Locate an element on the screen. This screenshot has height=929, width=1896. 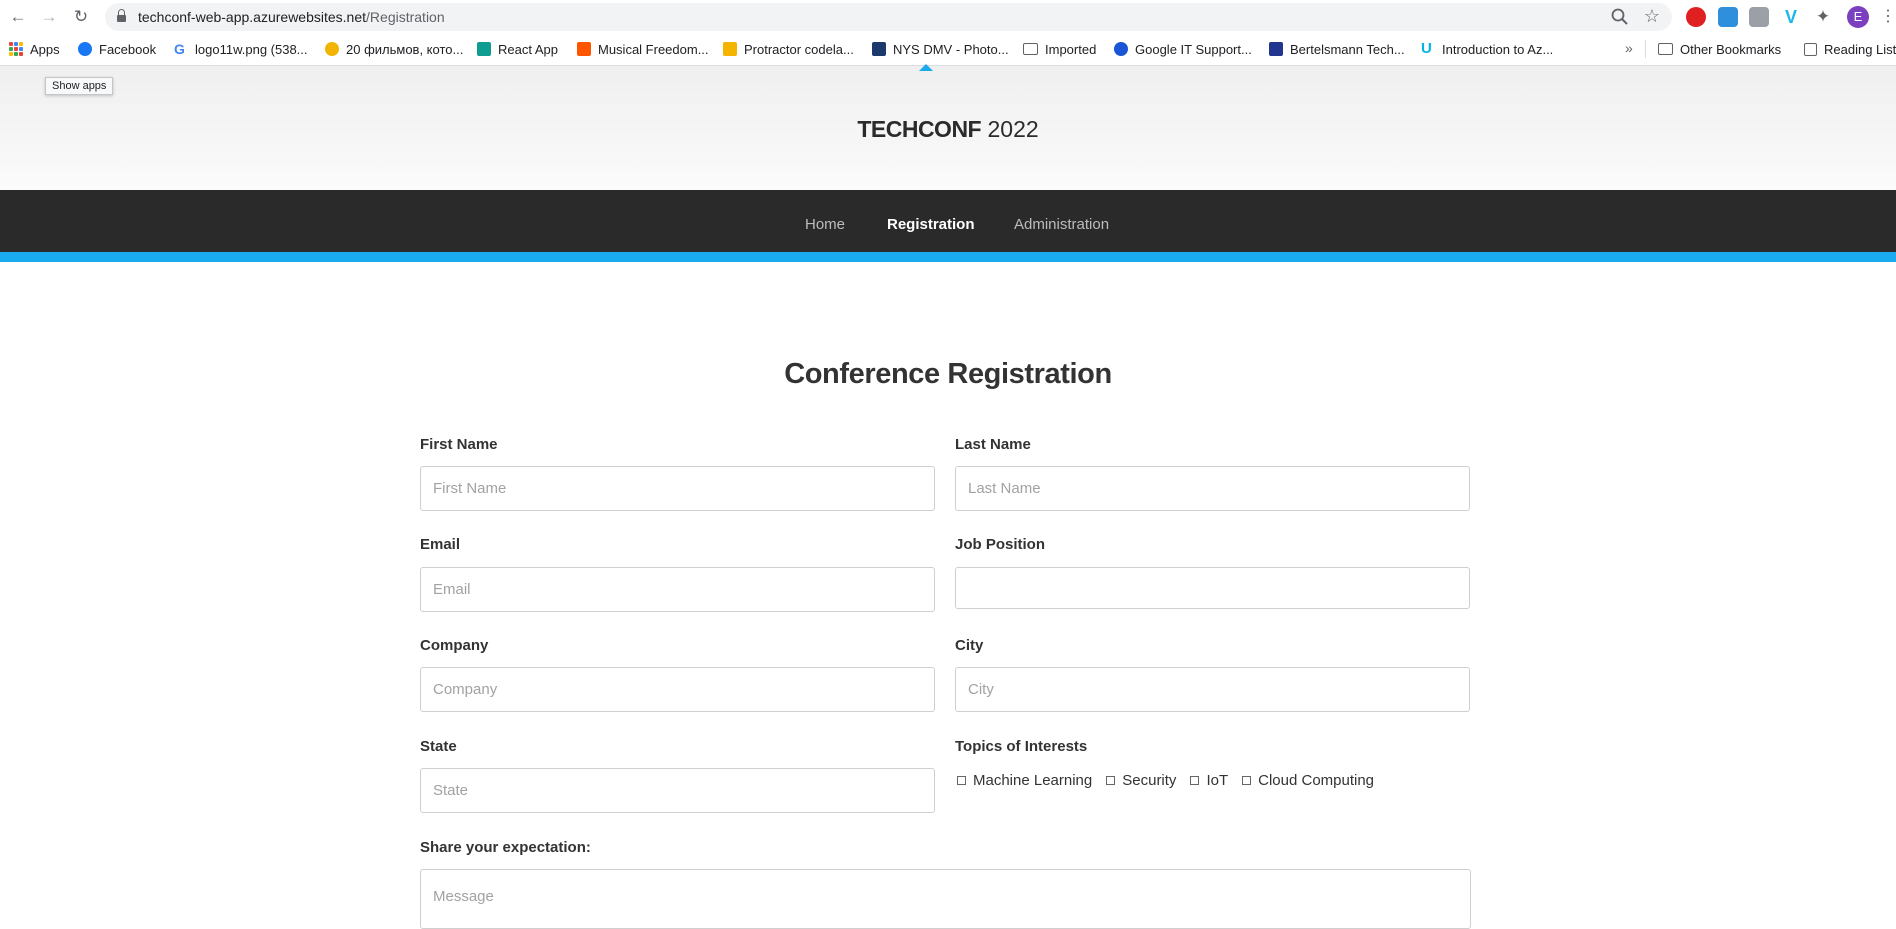
brand-year: 2022 is located at coordinates (1013, 129).